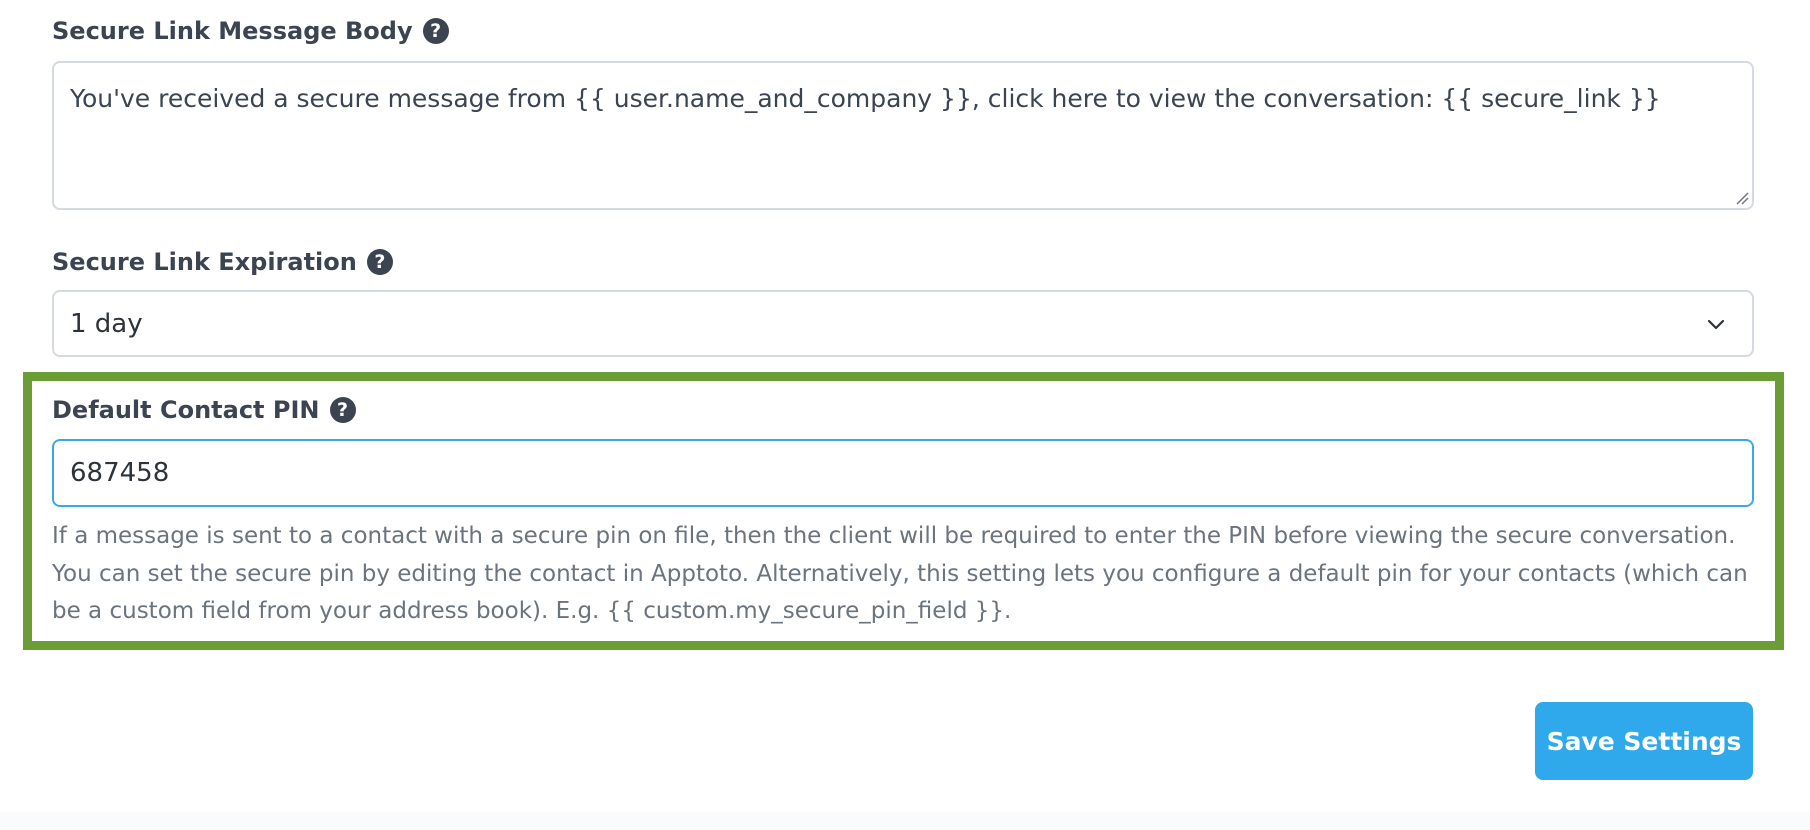 The height and width of the screenshot is (830, 1810). What do you see at coordinates (106, 323) in the screenshot?
I see `expiration-selected-value: 1 day` at bounding box center [106, 323].